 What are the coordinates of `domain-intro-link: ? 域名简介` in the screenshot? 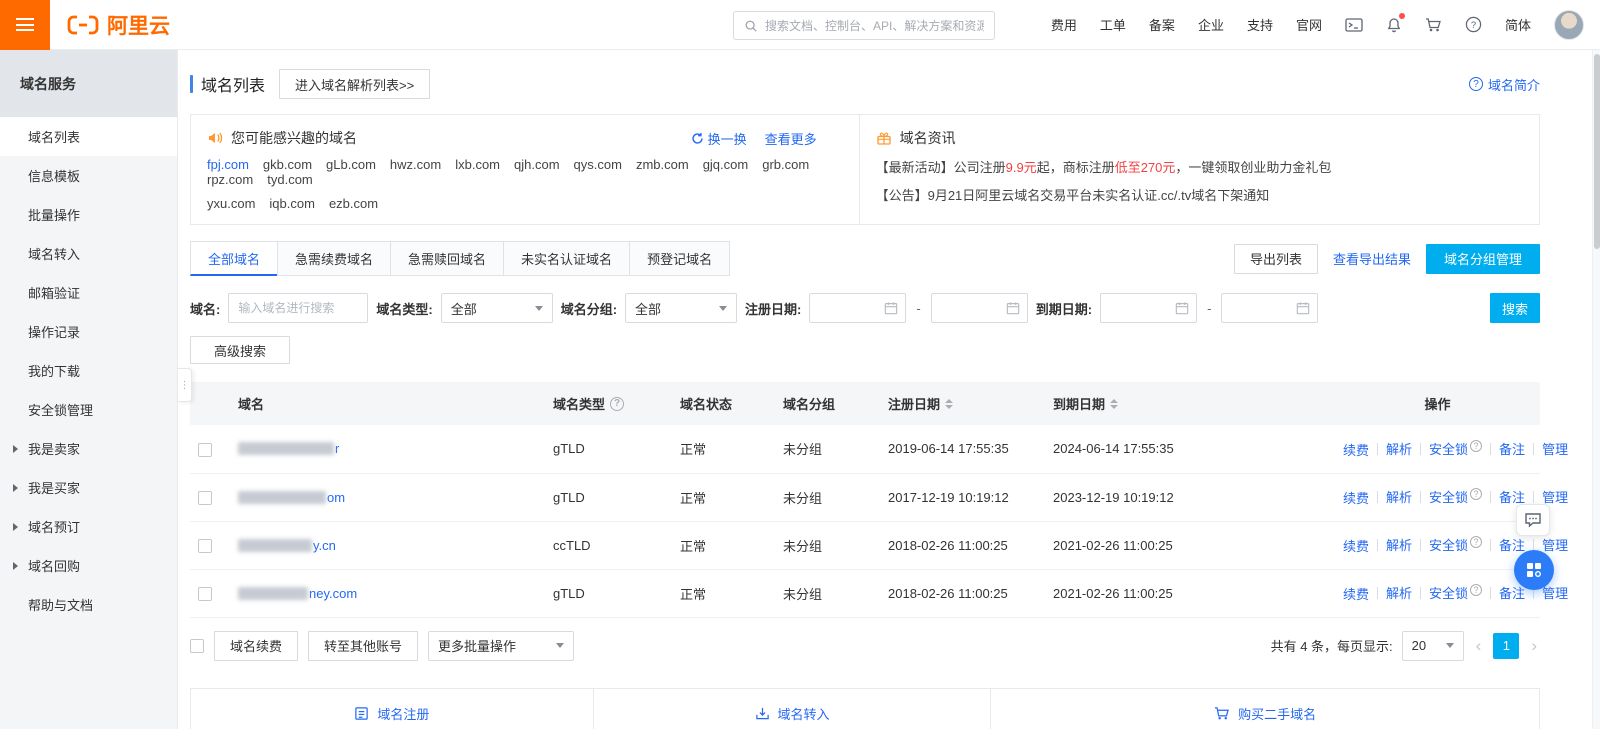 It's located at (1504, 84).